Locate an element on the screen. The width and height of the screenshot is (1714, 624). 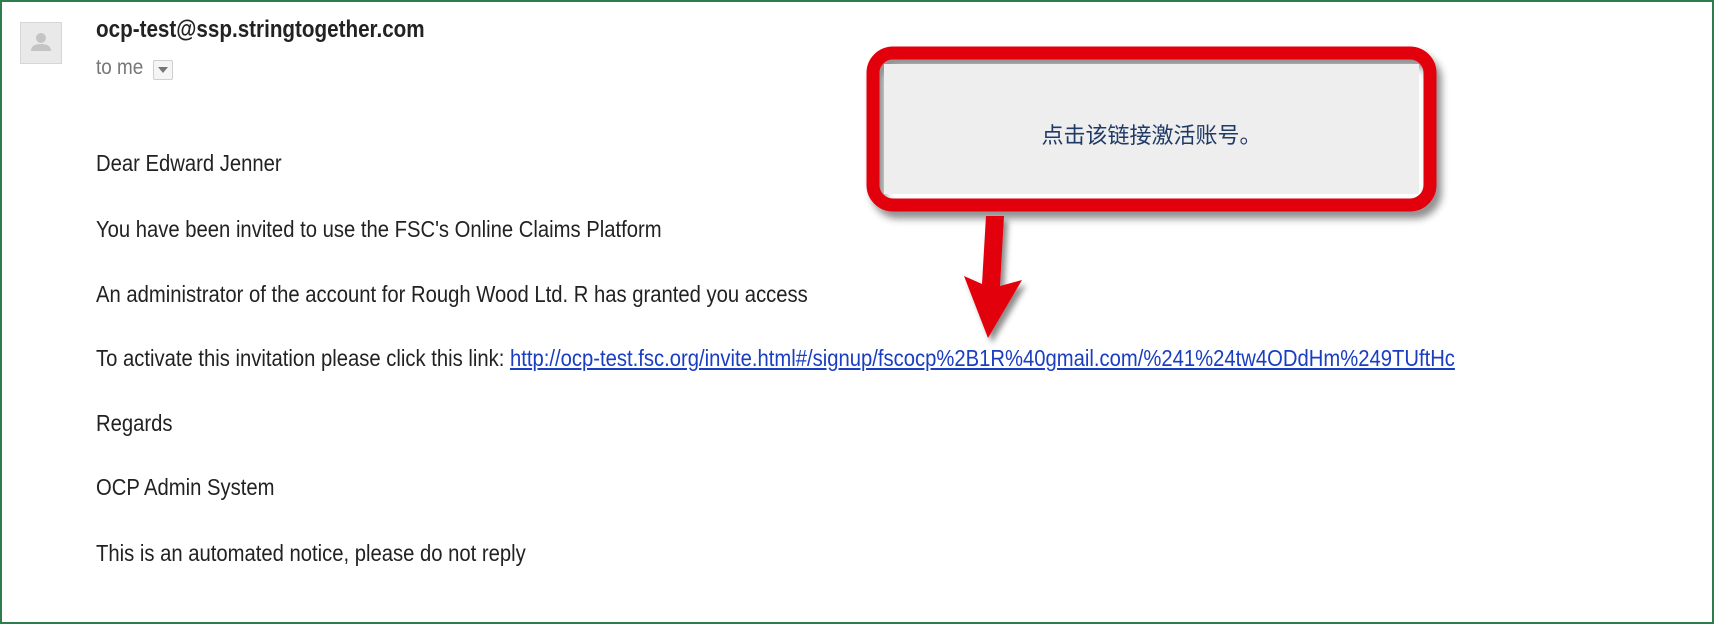
email-signature: OCP Admin System is located at coordinates (185, 487).